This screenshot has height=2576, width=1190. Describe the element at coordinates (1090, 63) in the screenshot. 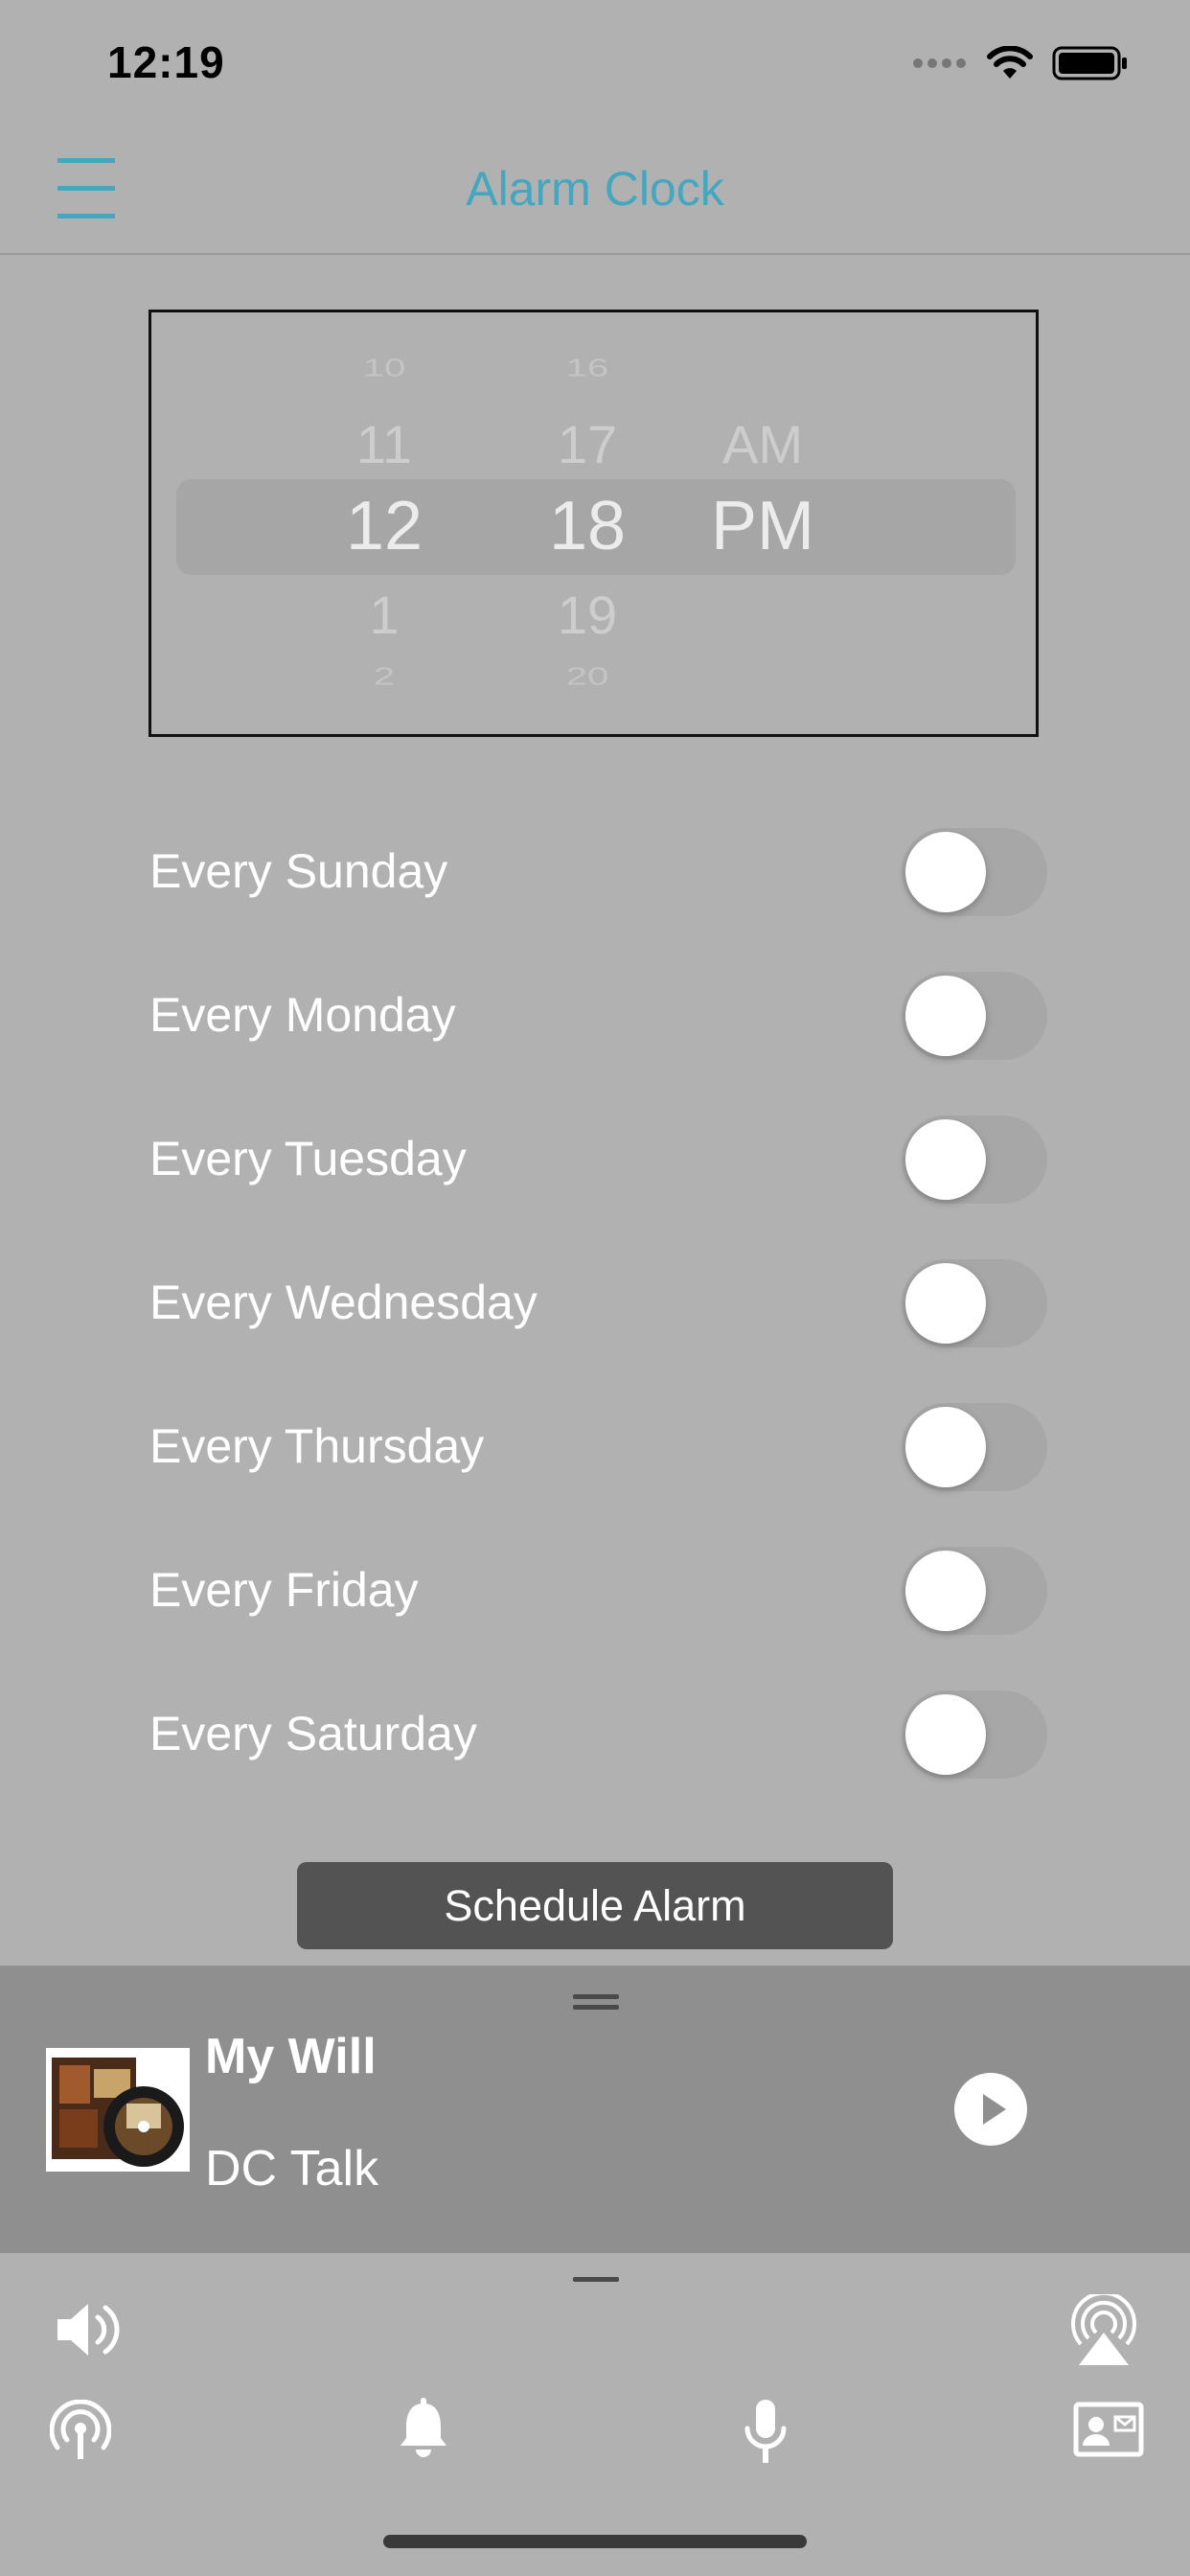

I see `battery-icon` at that location.